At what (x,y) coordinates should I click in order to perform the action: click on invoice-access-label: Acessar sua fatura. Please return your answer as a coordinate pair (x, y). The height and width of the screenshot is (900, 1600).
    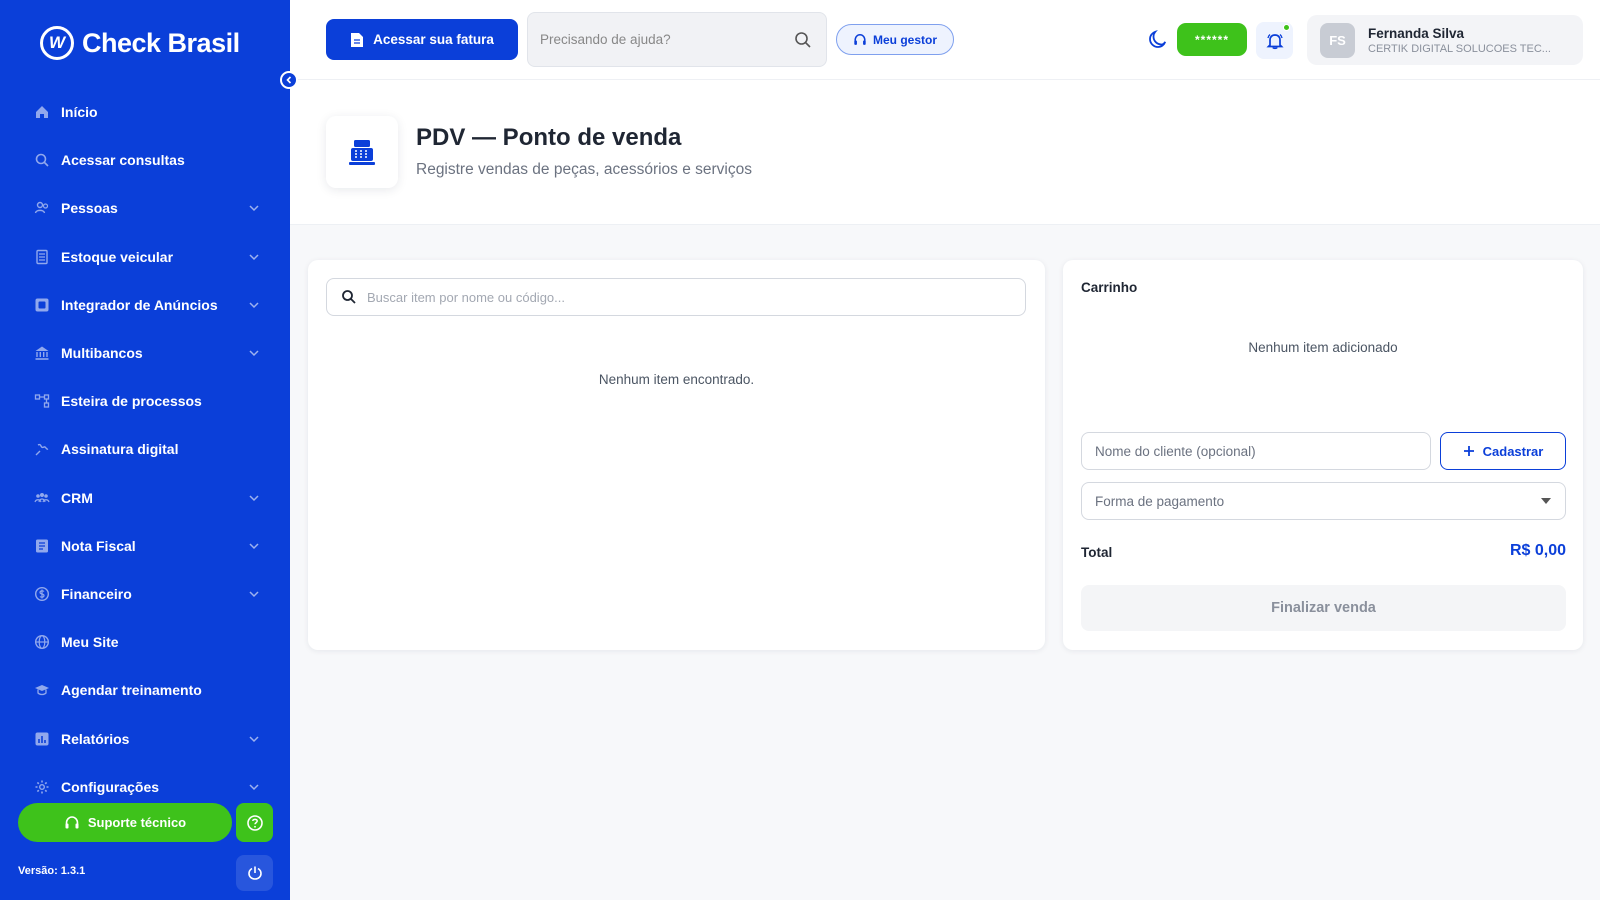
    Looking at the image, I should click on (433, 39).